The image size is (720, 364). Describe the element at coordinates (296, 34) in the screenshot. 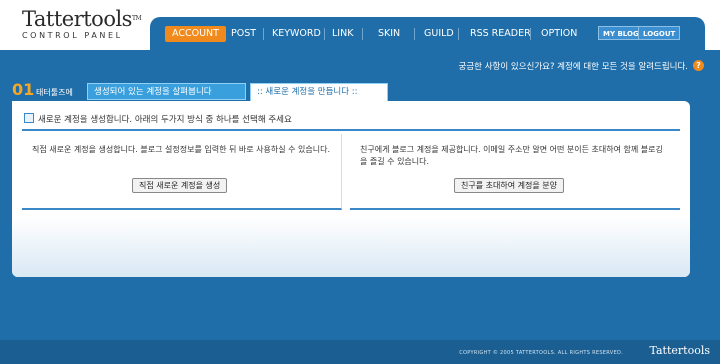

I see `nav-keyword: KEYWORD` at that location.